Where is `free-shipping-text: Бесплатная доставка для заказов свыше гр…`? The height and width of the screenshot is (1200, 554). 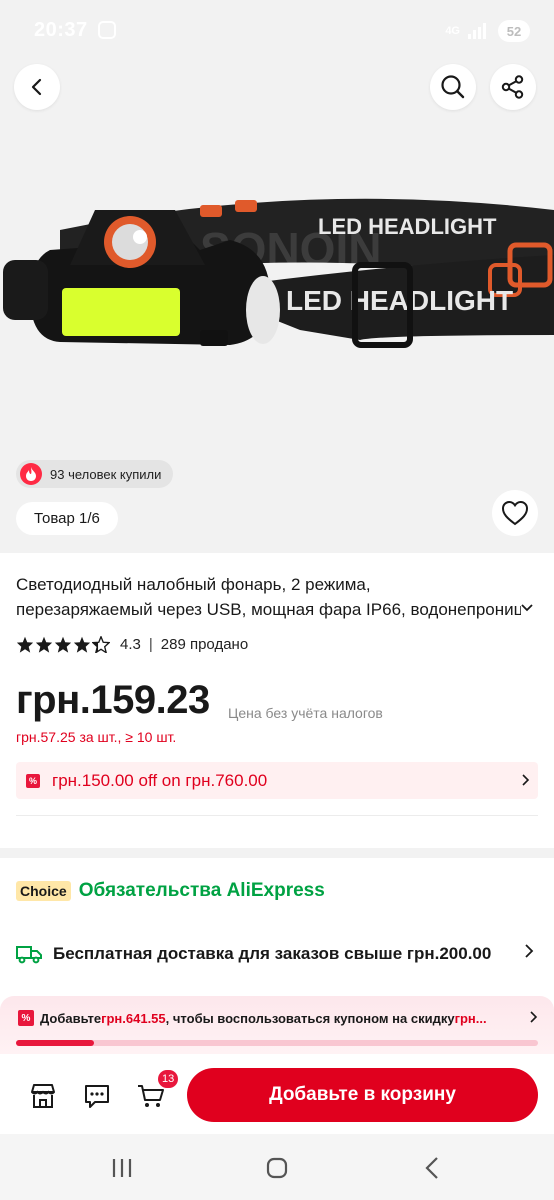 free-shipping-text: Бесплатная доставка для заказов свыше гр… is located at coordinates (272, 953).